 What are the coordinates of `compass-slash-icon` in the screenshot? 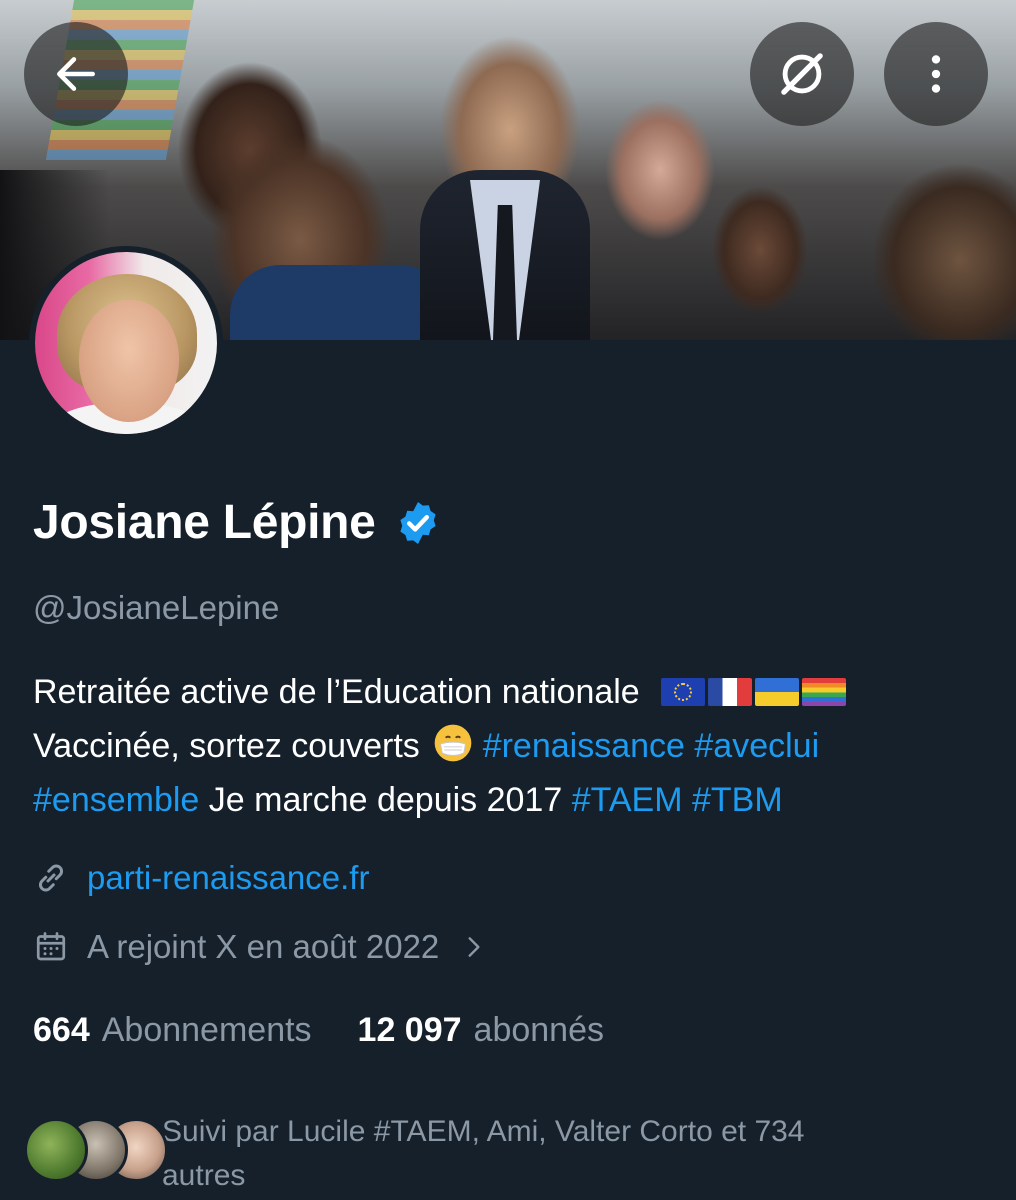 It's located at (802, 74).